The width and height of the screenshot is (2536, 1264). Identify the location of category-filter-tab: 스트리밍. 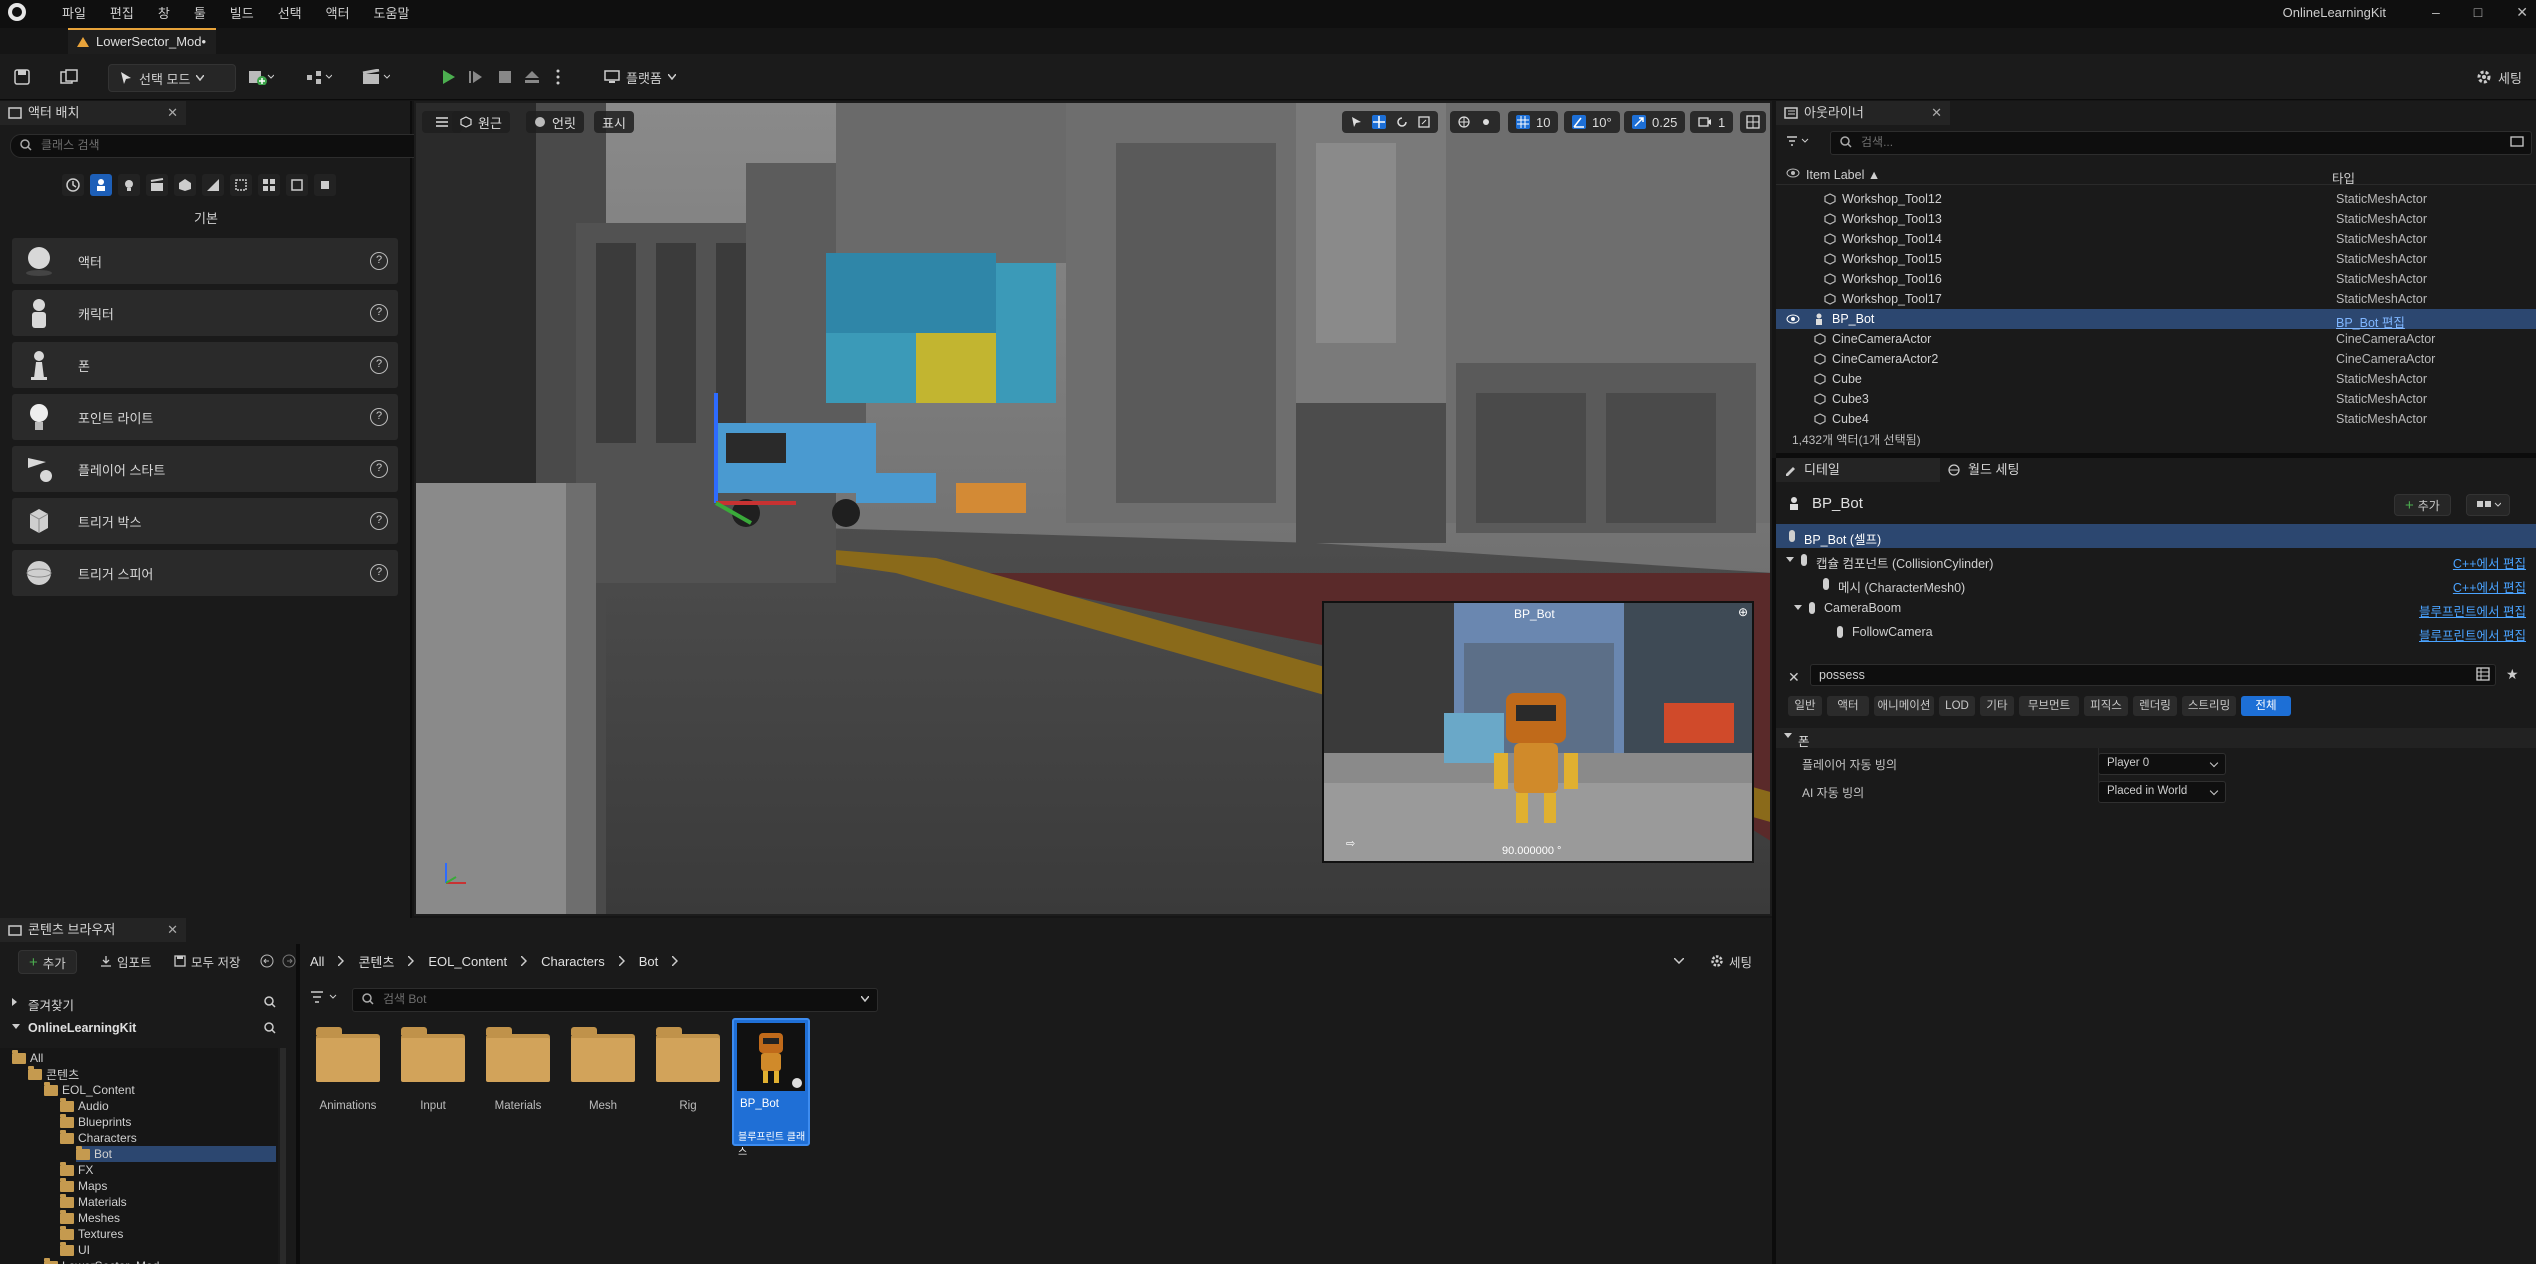
(2209, 706).